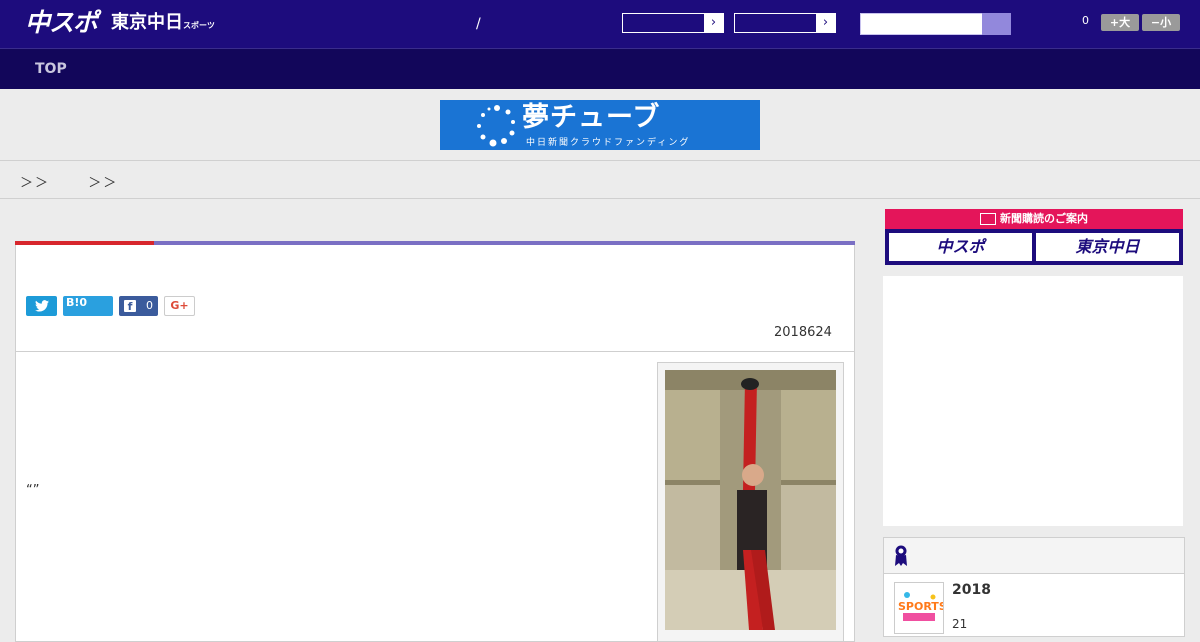  I want to click on dots-logo-icon, so click(496, 126).